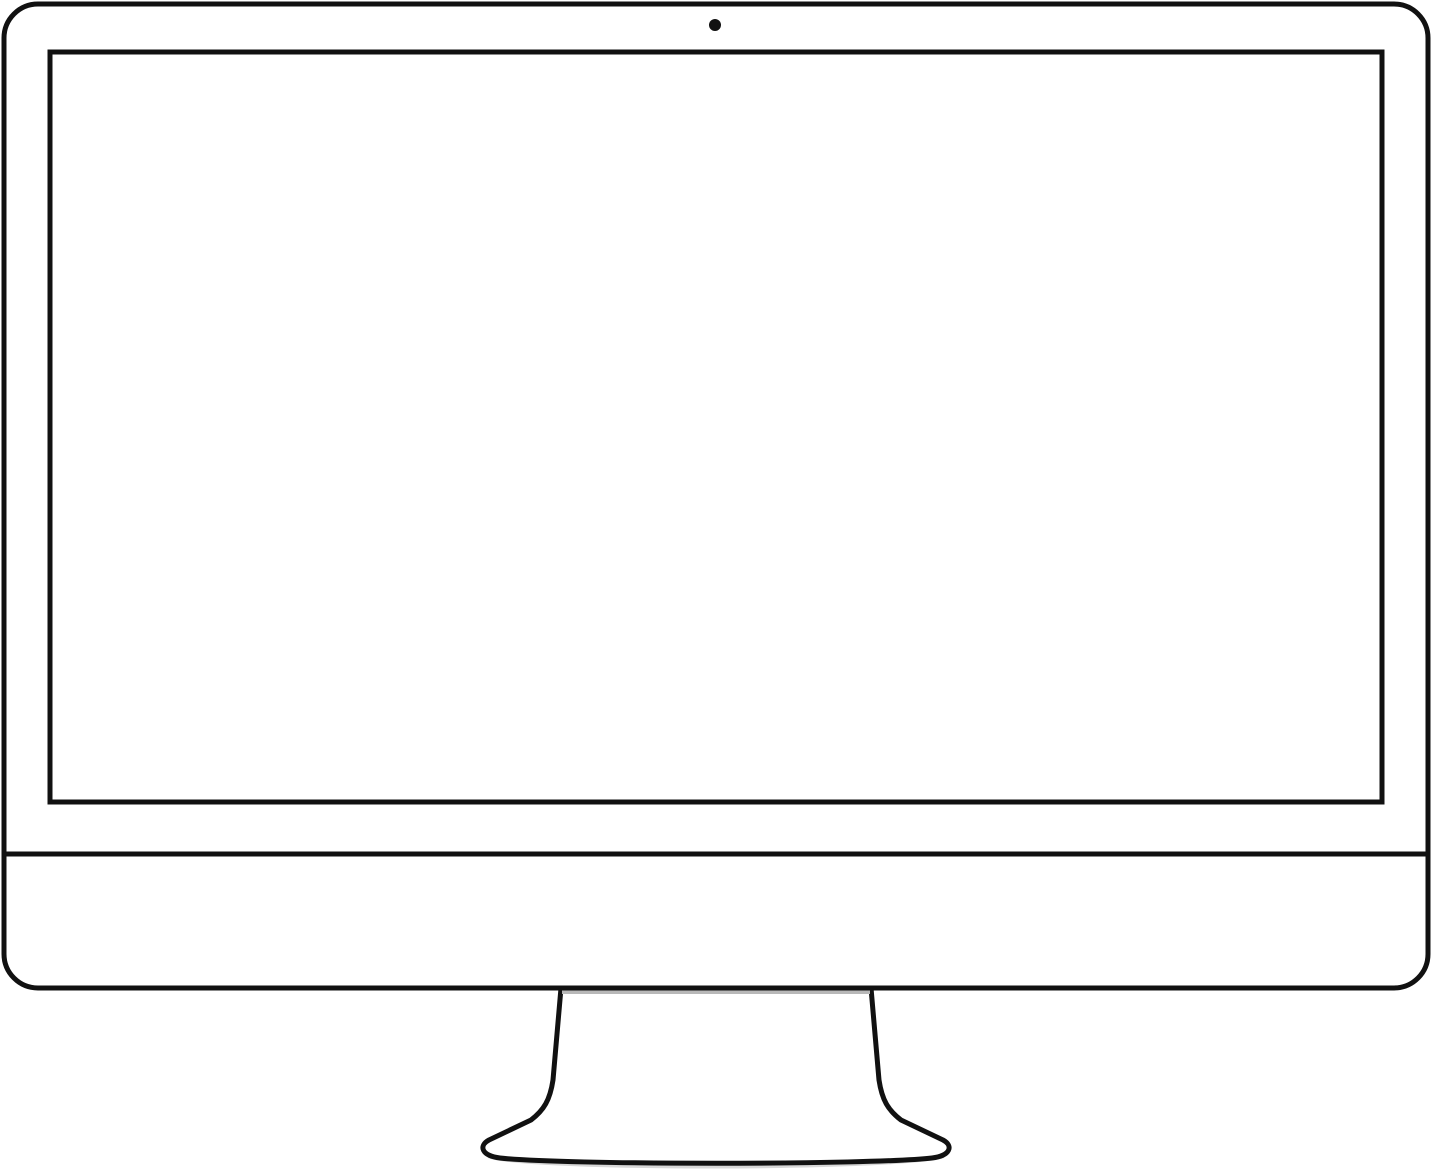 This screenshot has width=1432, height=1171. I want to click on stand-neck-and-base, so click(716, 1075).